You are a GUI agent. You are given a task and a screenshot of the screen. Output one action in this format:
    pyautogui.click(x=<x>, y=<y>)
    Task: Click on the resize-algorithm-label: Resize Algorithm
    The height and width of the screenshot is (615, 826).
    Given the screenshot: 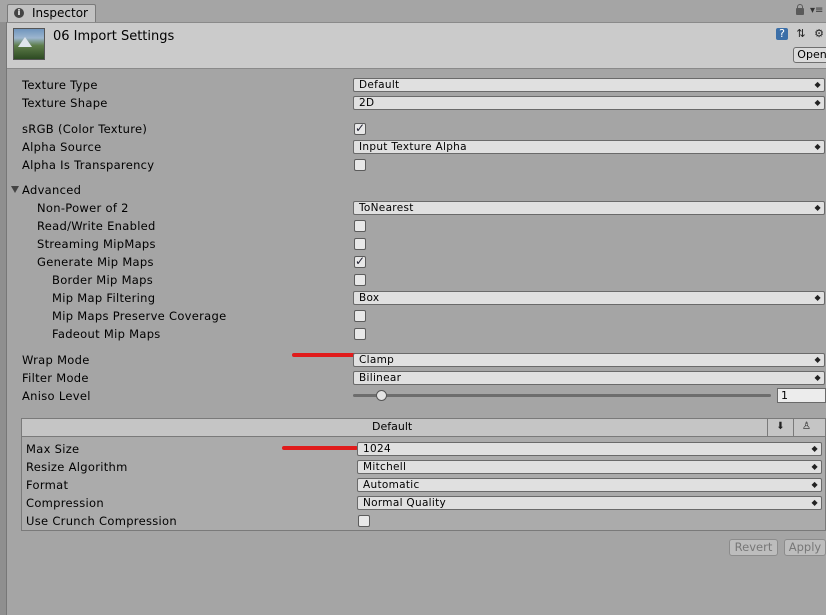 What is the action you would take?
    pyautogui.click(x=77, y=467)
    